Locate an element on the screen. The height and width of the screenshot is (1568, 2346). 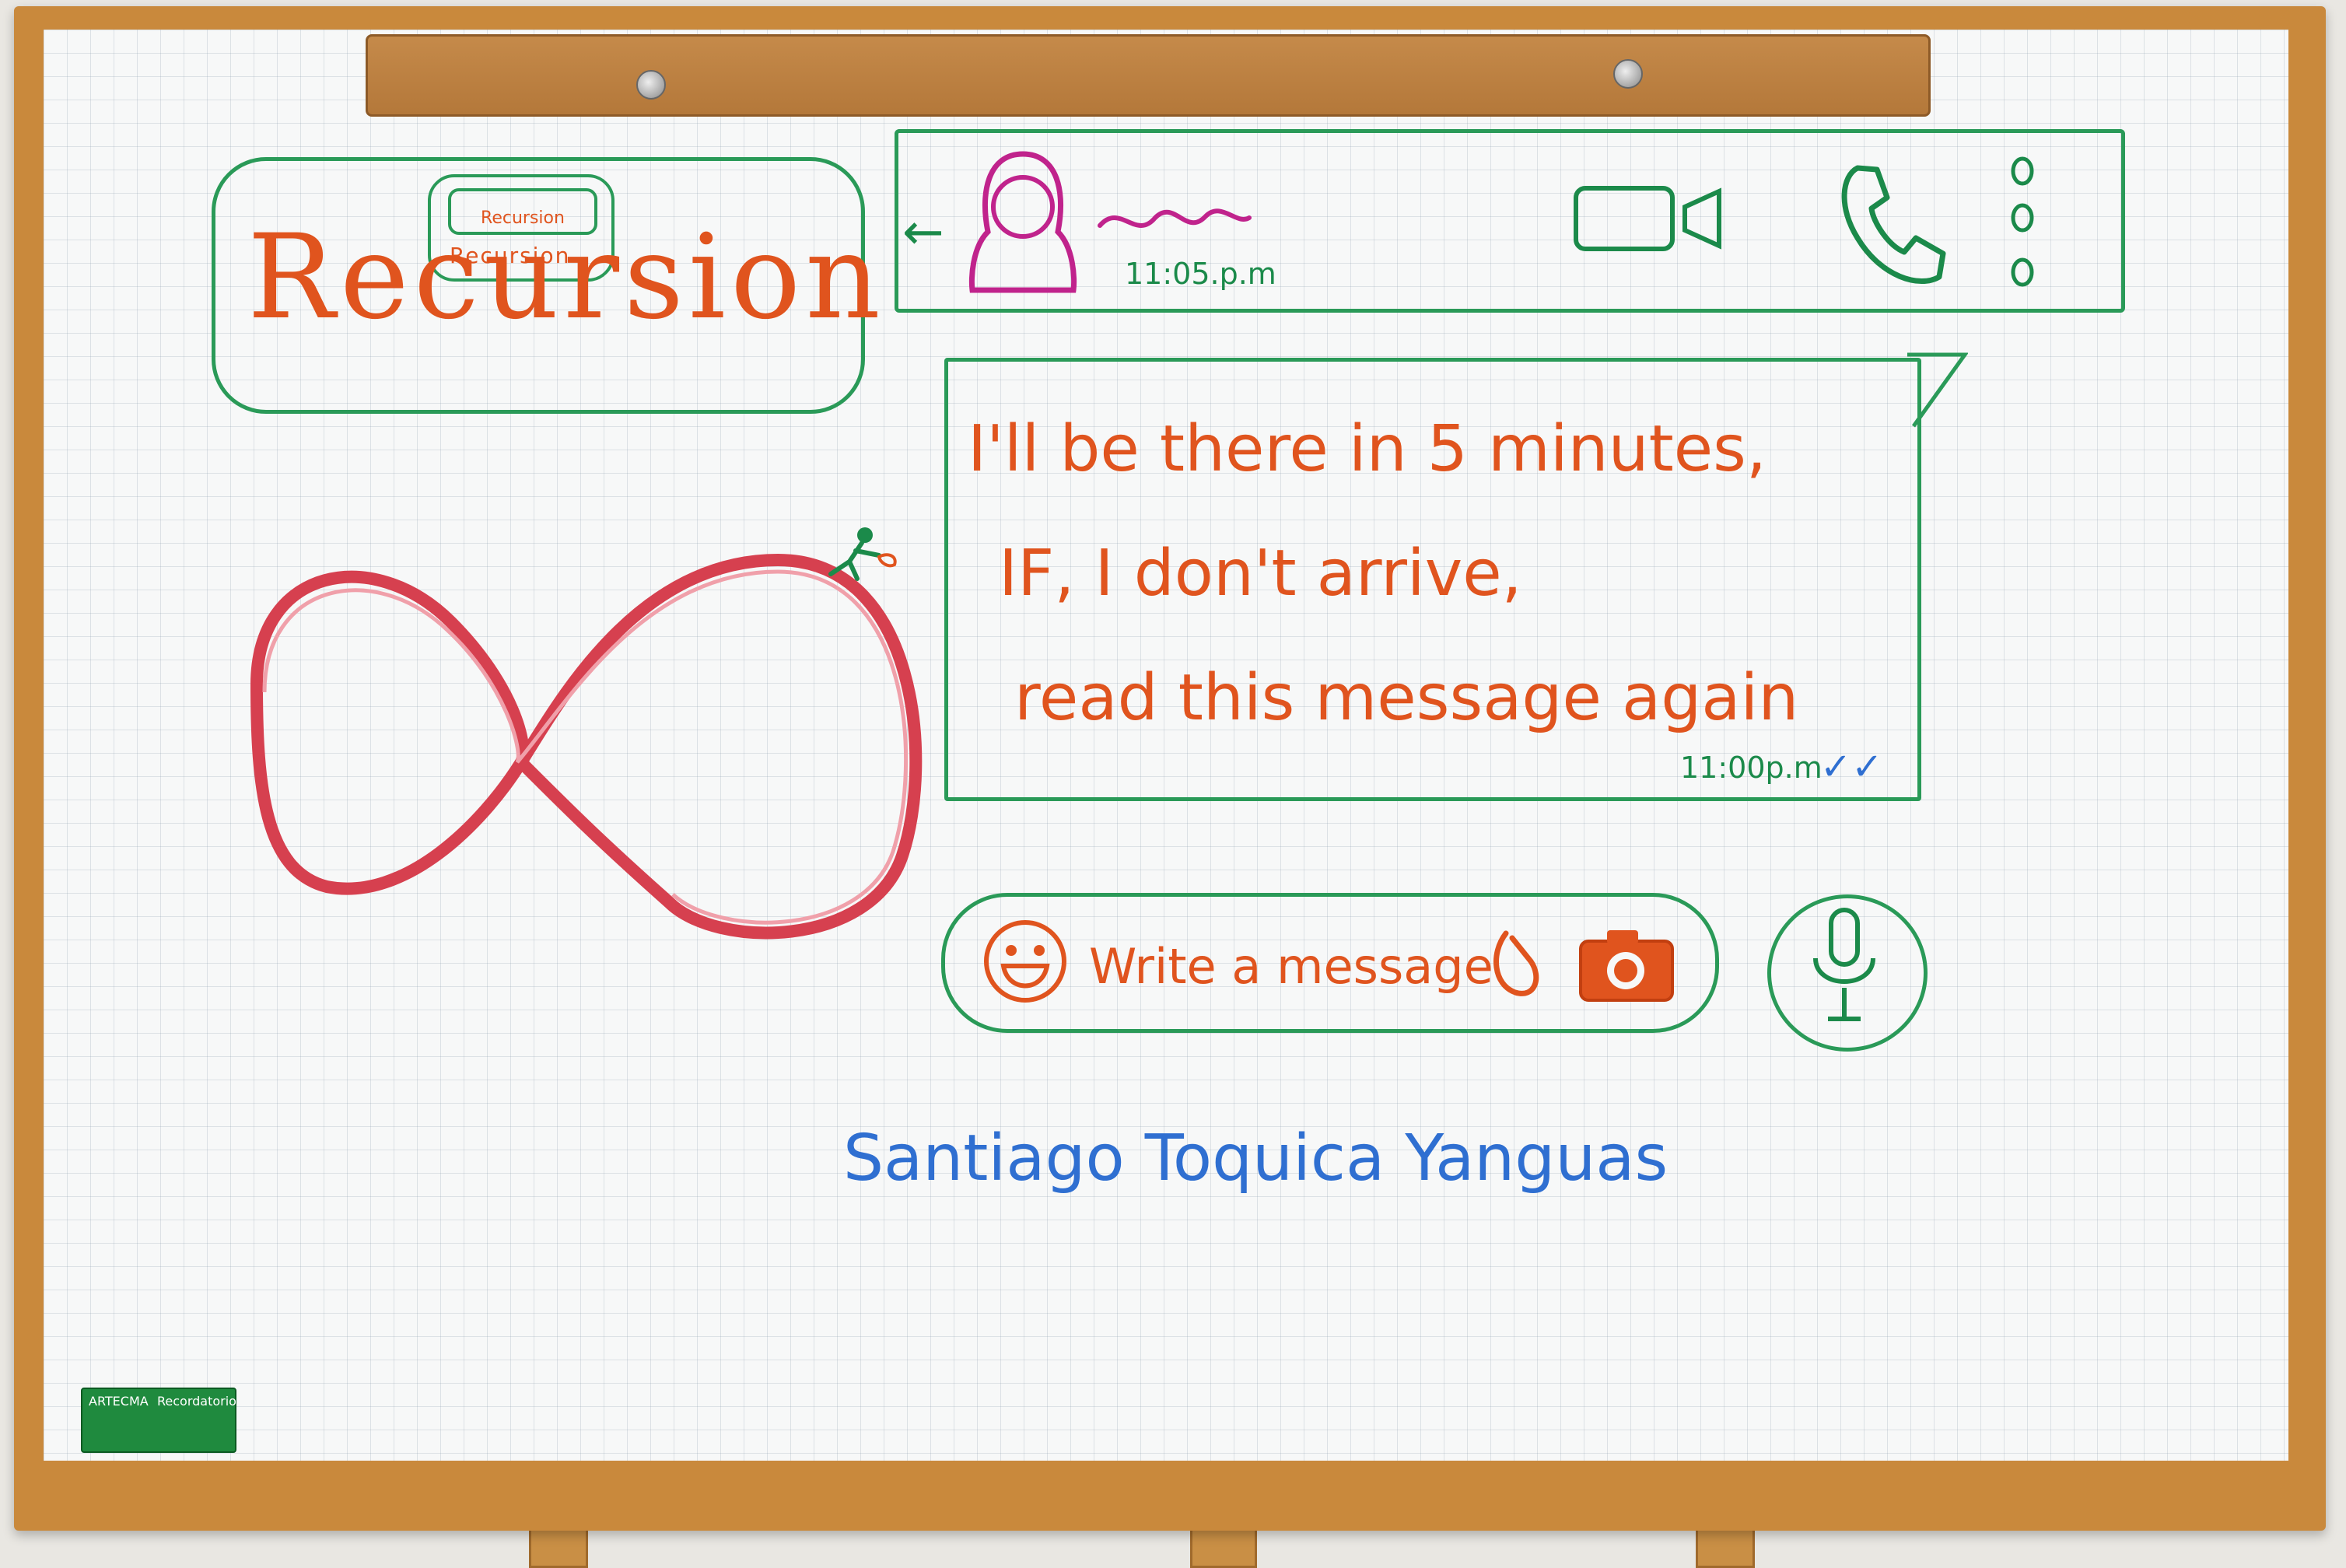
video-call-icon is located at coordinates (1649, 219).